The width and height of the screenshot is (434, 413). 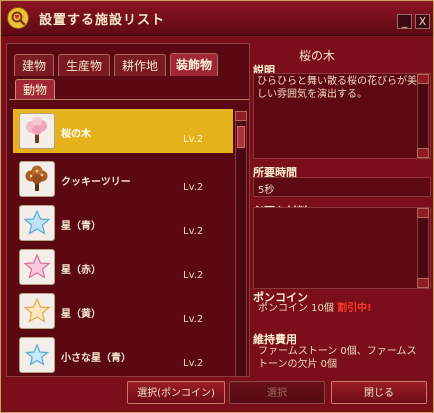 What do you see at coordinates (81, 226) in the screenshot?
I see `item-name: 星（青）` at bounding box center [81, 226].